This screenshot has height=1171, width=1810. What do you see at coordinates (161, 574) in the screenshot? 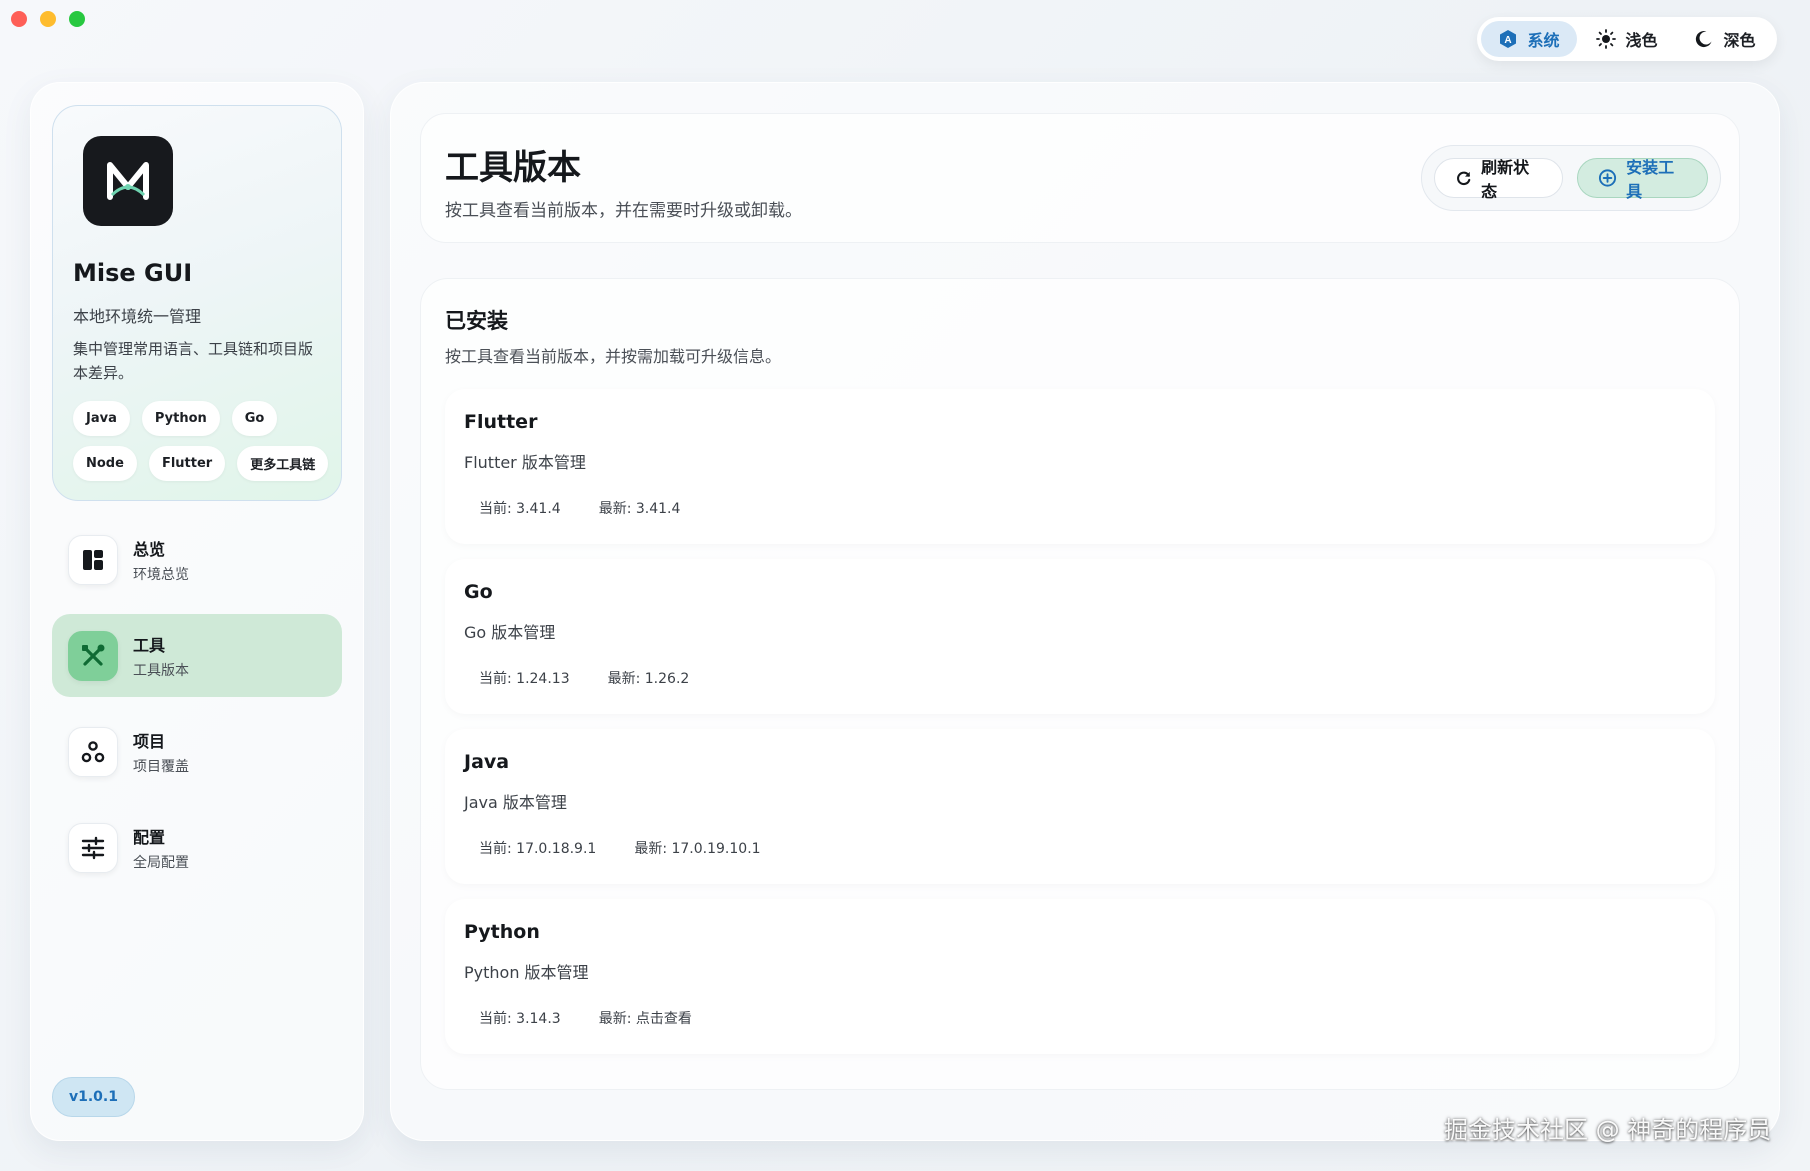
I see `sidebar-item-subtitle: 环境总览` at bounding box center [161, 574].